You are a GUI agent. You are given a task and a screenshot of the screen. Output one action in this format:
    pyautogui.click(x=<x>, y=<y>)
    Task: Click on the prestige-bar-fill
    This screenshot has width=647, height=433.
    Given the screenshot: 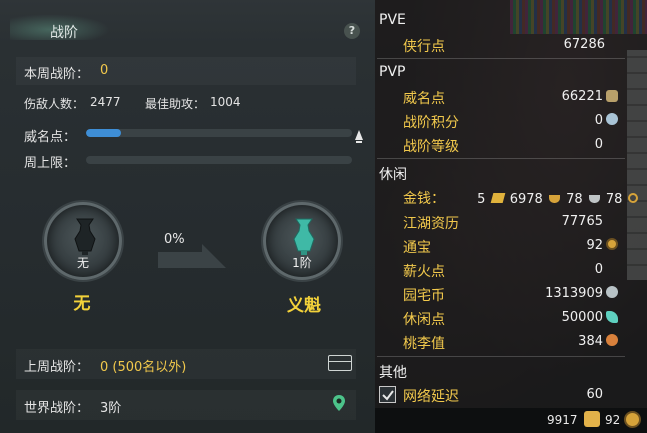 What is the action you would take?
    pyautogui.click(x=103, y=133)
    